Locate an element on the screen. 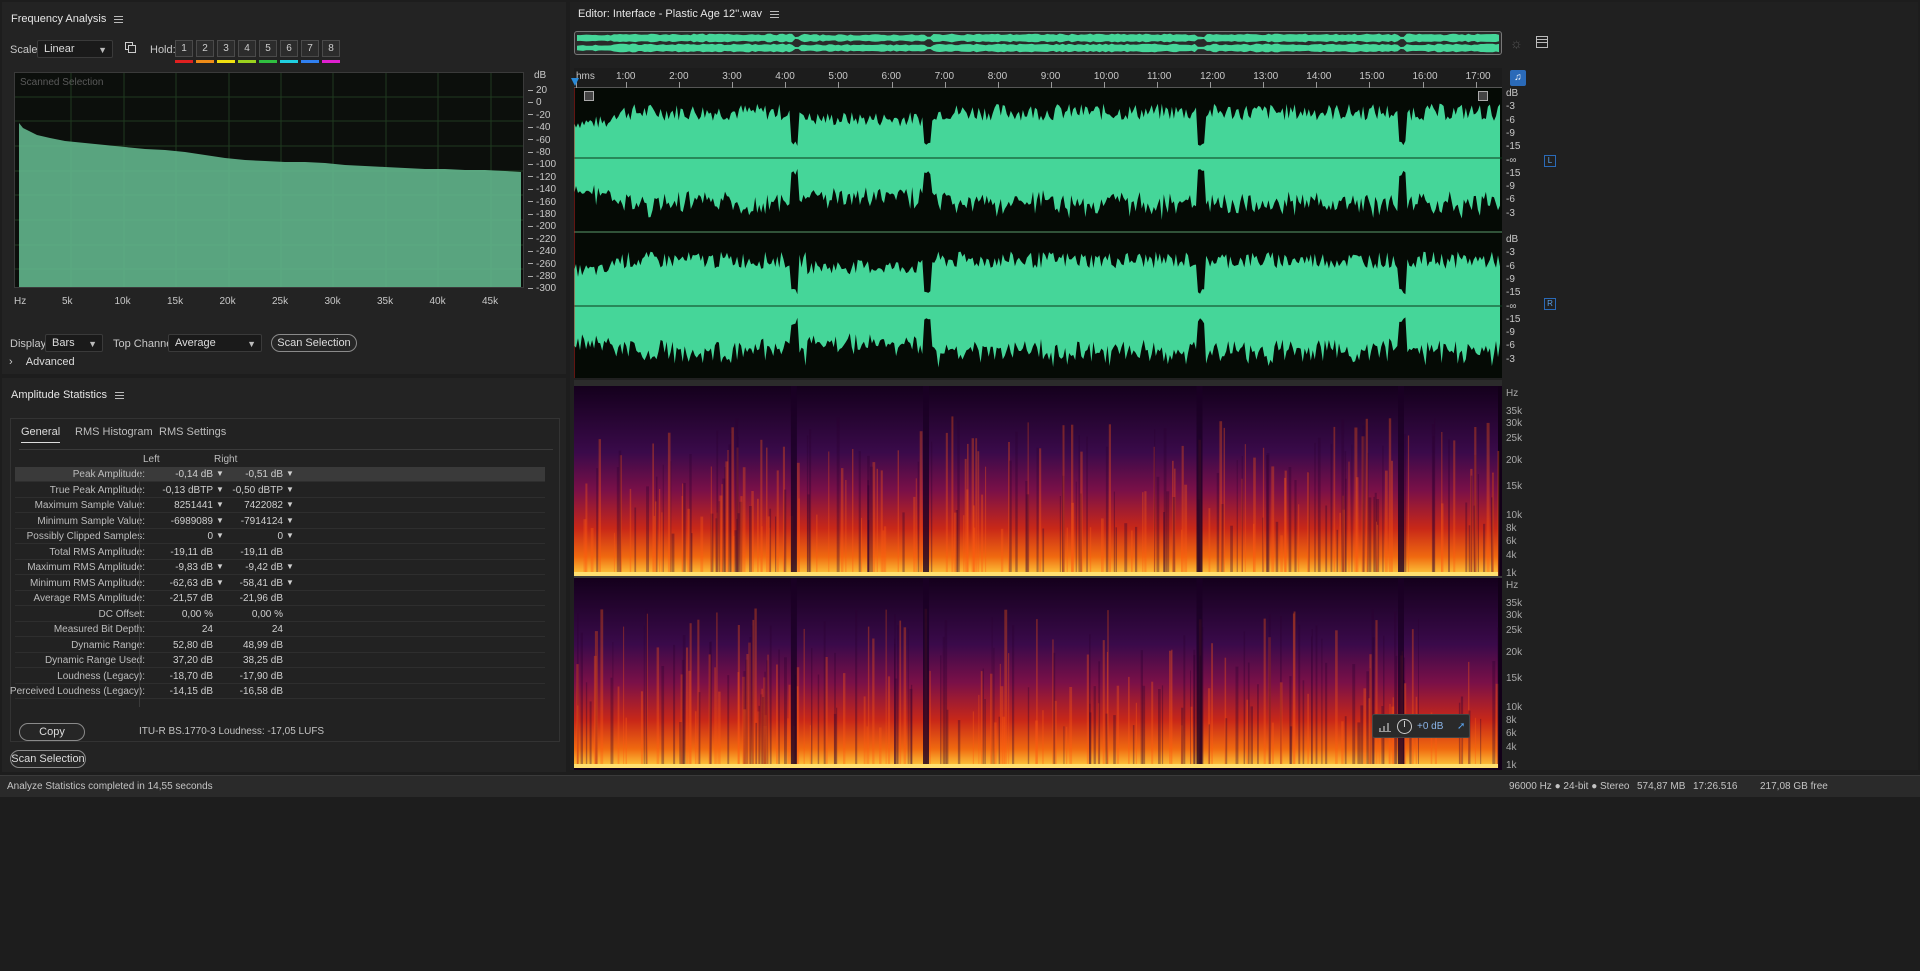 This screenshot has width=1920, height=971. overlay-copy-icon is located at coordinates (131, 48).